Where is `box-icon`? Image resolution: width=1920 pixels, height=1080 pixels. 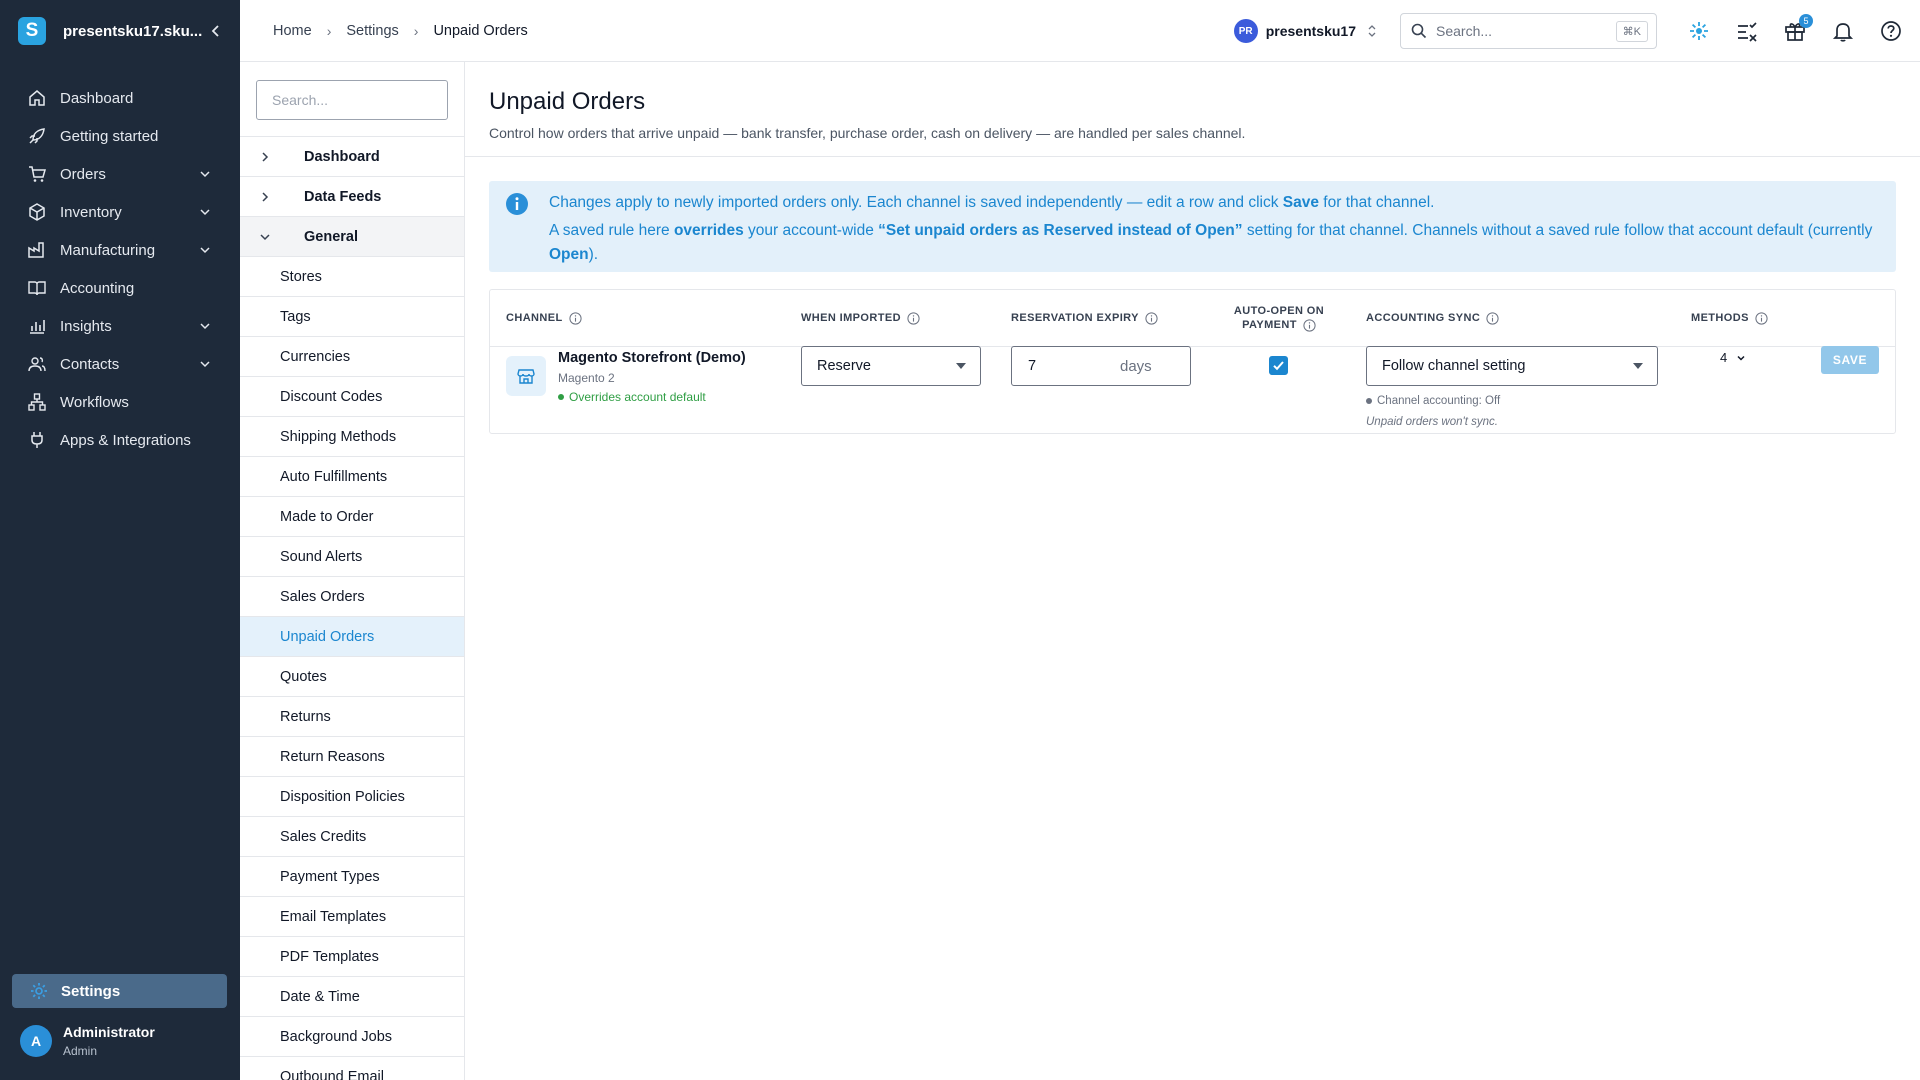
box-icon is located at coordinates (37, 212).